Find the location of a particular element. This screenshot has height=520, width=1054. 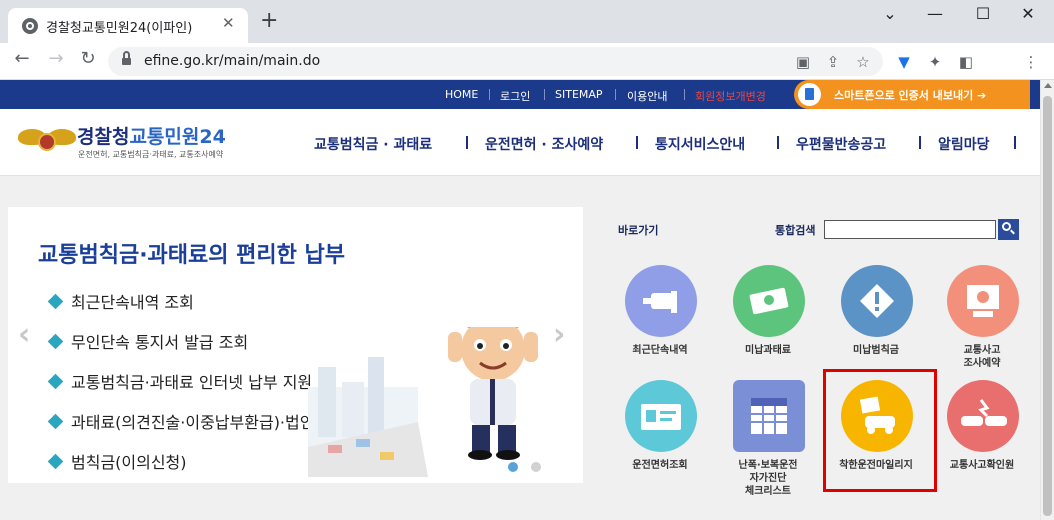

export-certificate-label: 스마트폰으로 인증서 내보내기 ➔ is located at coordinates (910, 95).